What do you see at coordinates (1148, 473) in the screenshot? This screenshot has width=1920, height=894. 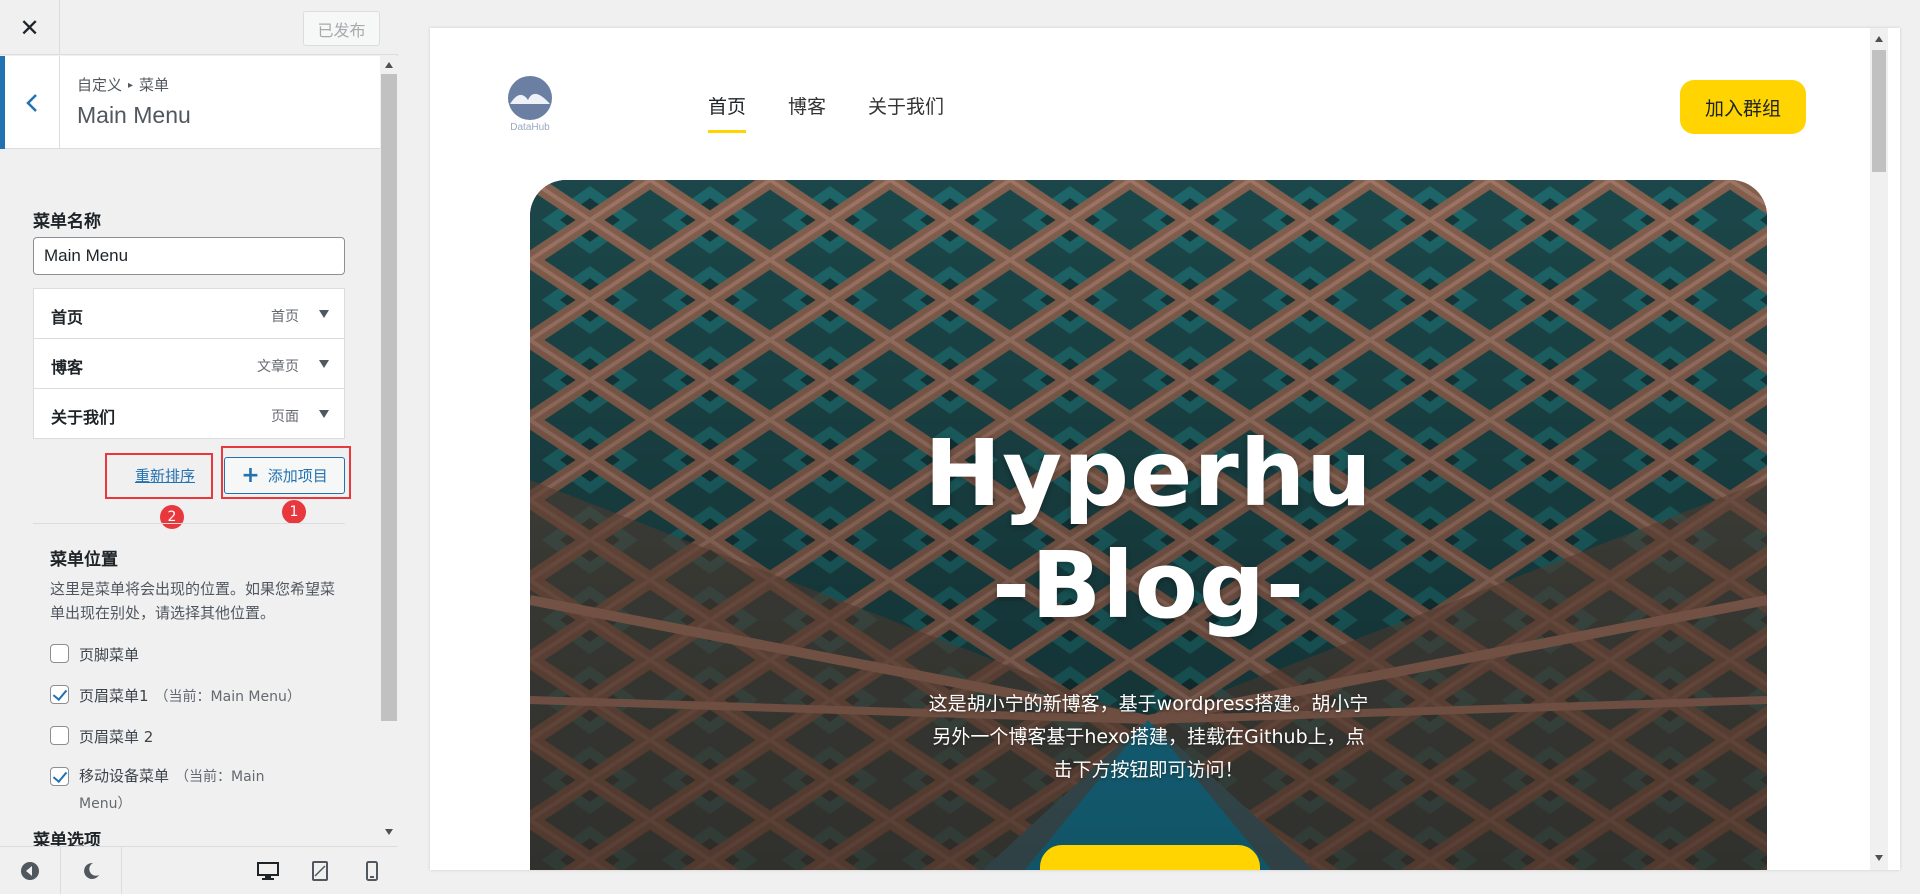 I see `hero-title-line1: Hyperhu` at bounding box center [1148, 473].